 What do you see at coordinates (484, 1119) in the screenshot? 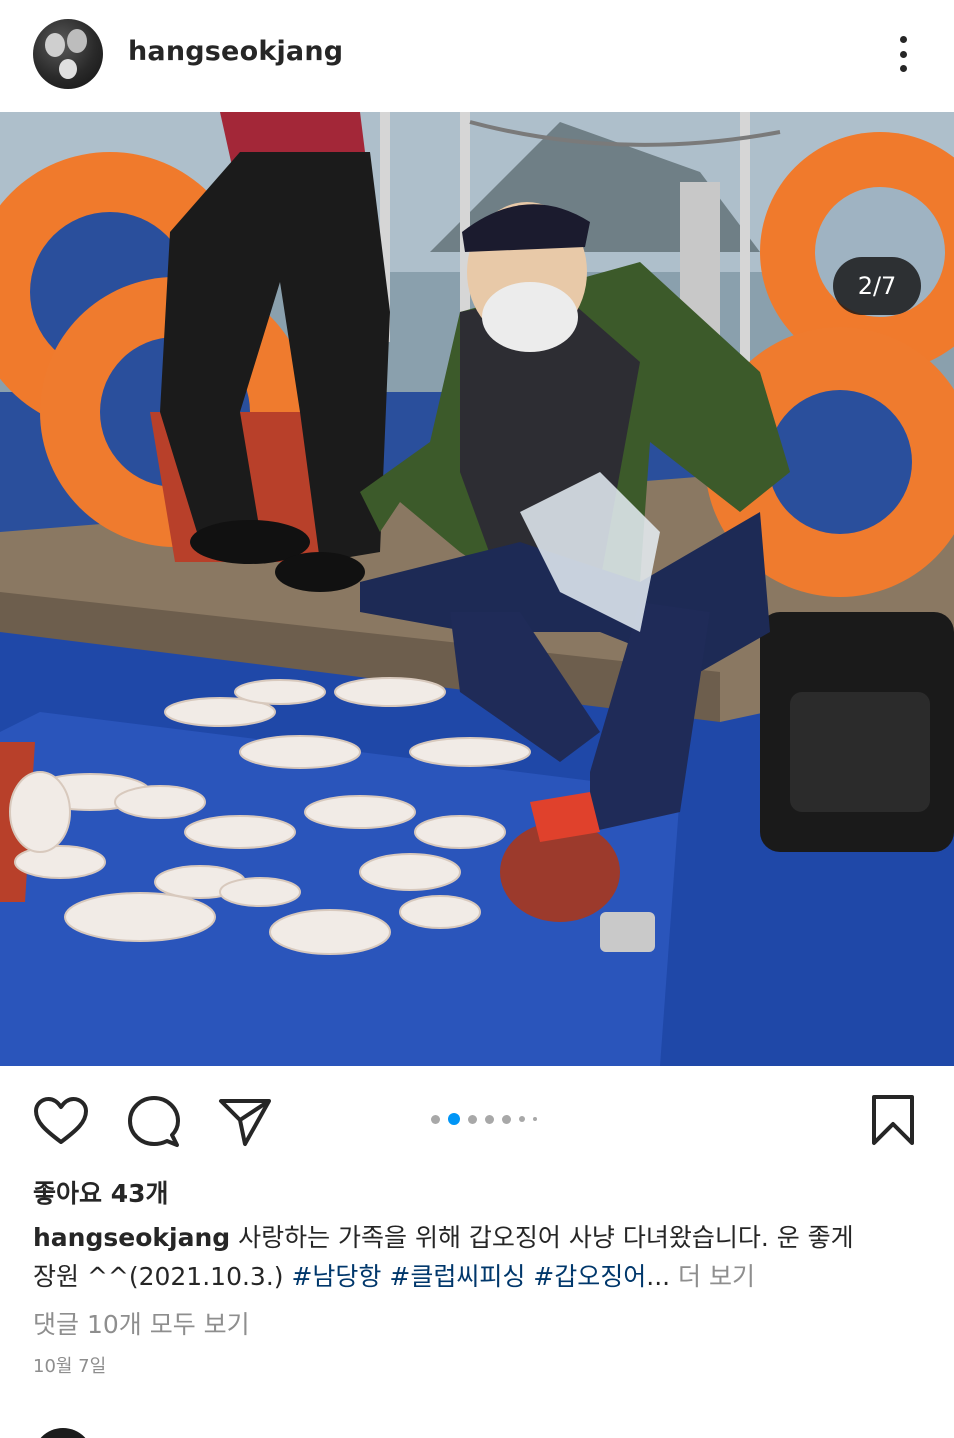
I see `carousel-indicator` at bounding box center [484, 1119].